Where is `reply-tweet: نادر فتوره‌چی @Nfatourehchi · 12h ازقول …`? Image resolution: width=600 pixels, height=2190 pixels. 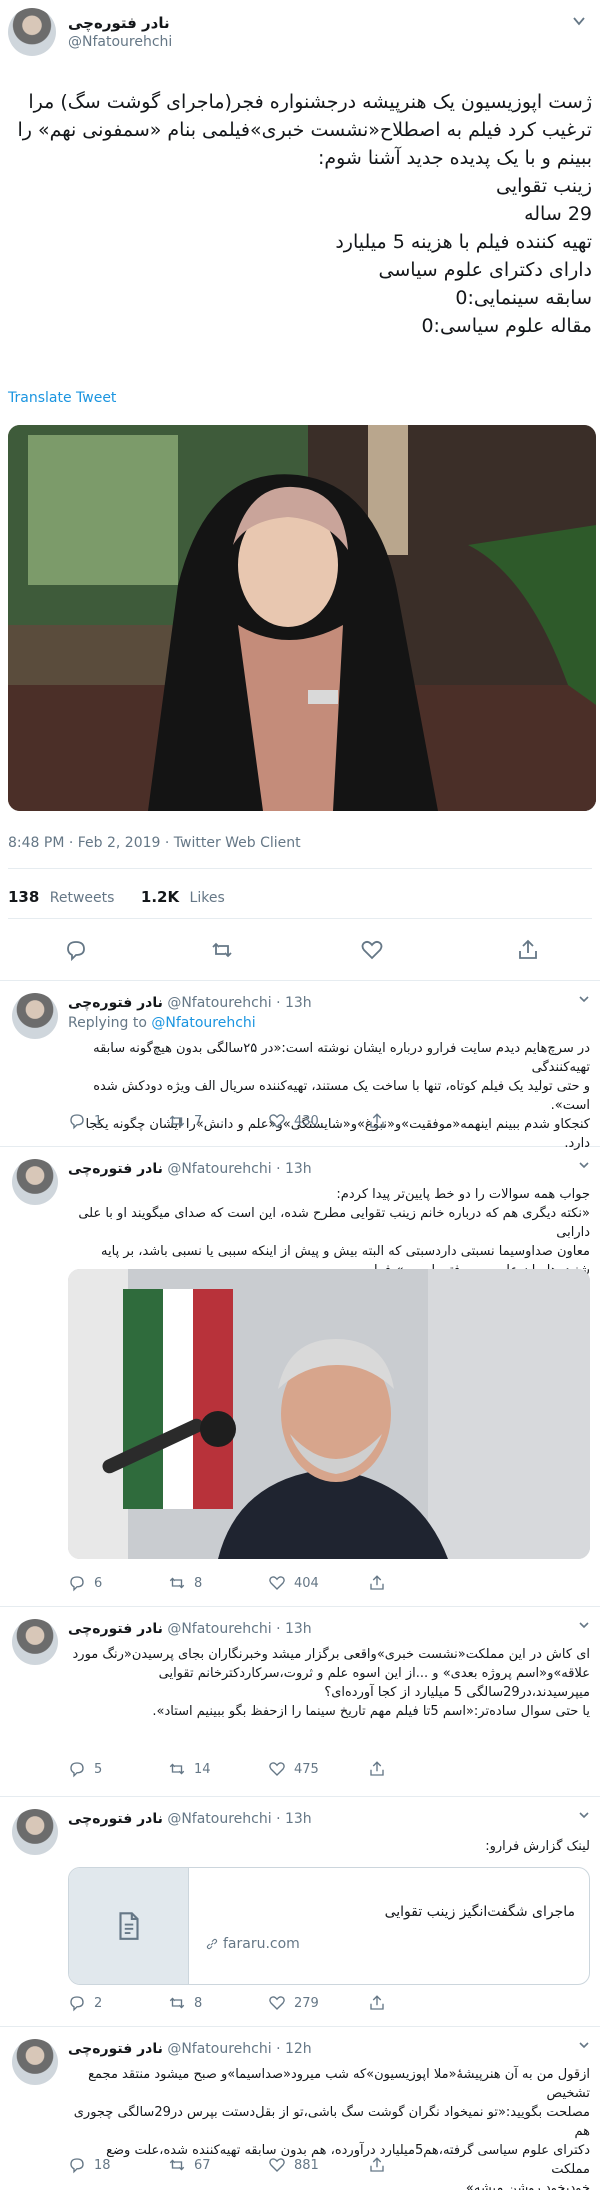 reply-tweet: نادر فتوره‌چی @Nfatourehchi · 12h ازقول … is located at coordinates (300, 2108).